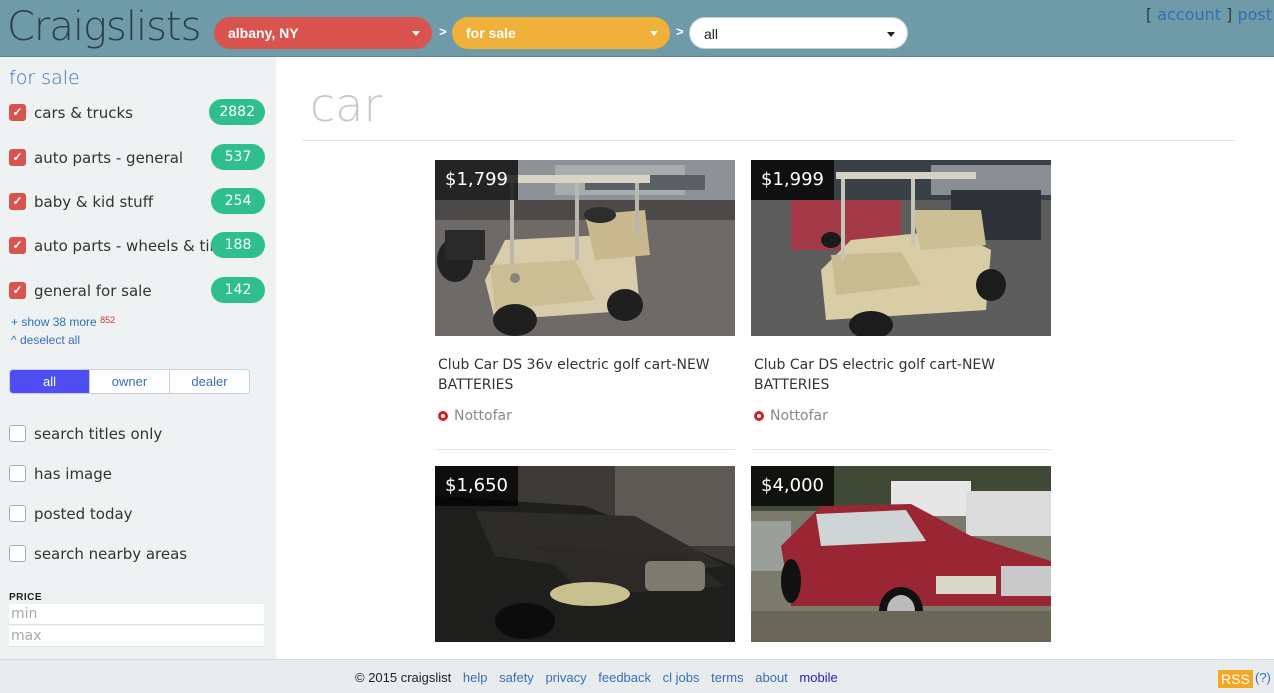 This screenshot has height=693, width=1274. I want to click on show-more-count: 852, so click(108, 320).